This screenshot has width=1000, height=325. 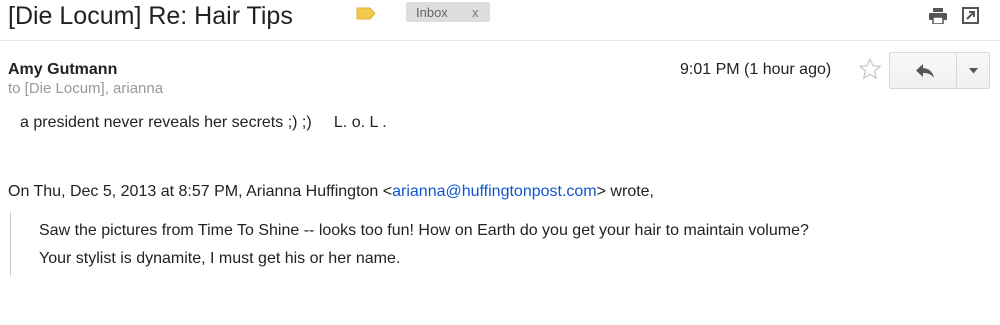 I want to click on sender-name: Amy Gutmann, so click(x=62, y=70).